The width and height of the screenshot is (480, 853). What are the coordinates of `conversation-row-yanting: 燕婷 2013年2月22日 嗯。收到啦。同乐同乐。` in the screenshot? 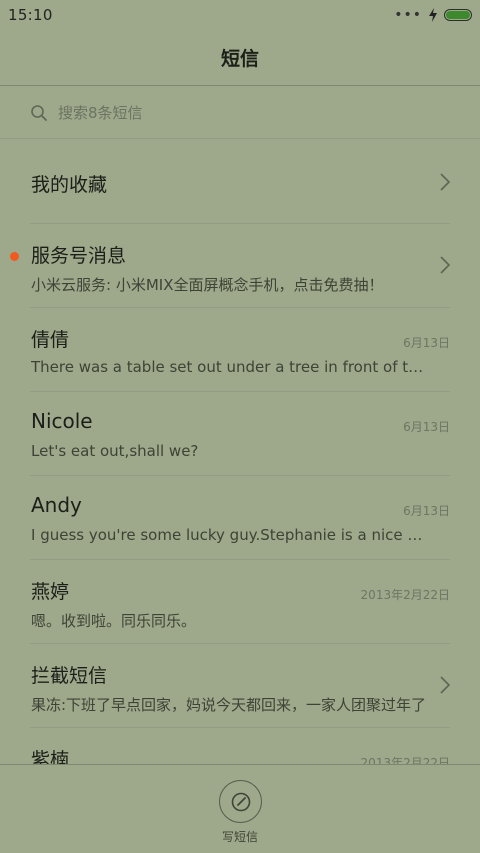 It's located at (240, 602).